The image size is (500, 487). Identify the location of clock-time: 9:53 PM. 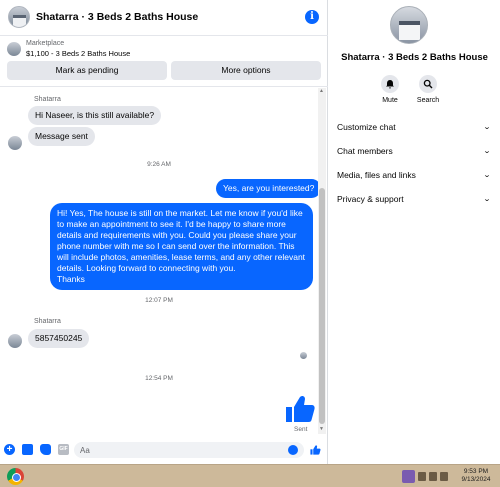
(476, 471).